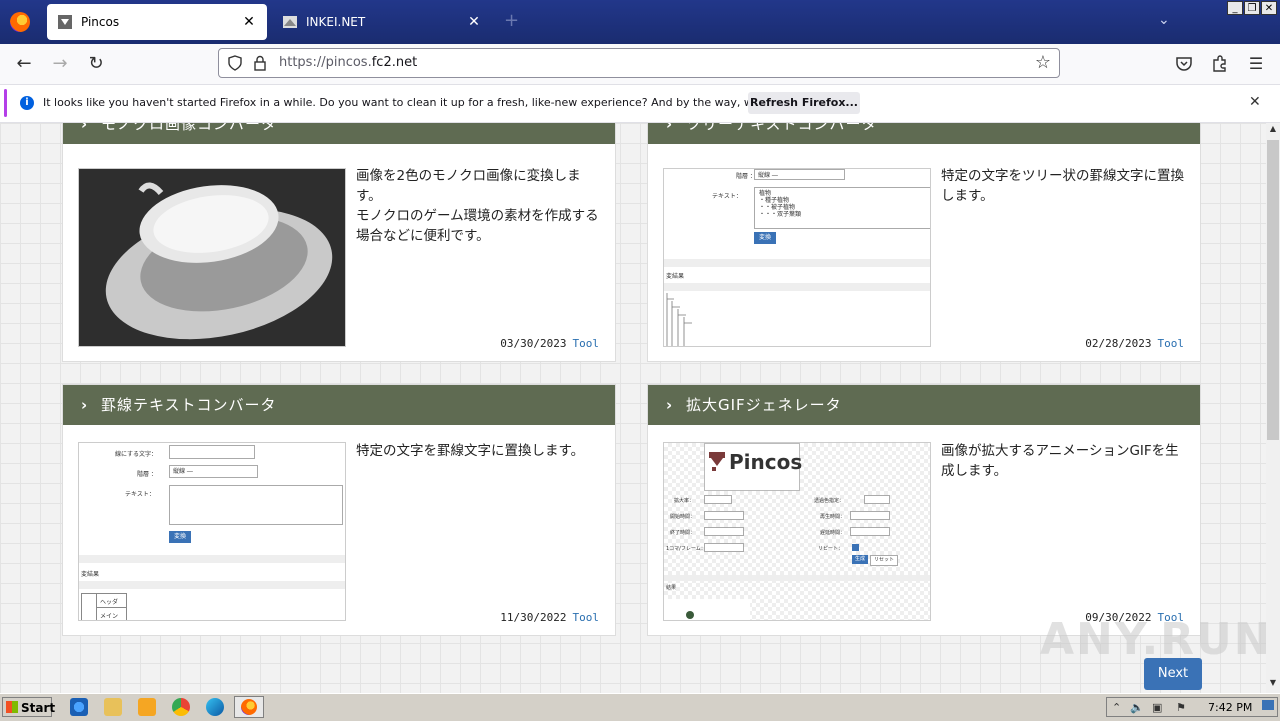  I want to click on minimize-button: _, so click(1235, 8).